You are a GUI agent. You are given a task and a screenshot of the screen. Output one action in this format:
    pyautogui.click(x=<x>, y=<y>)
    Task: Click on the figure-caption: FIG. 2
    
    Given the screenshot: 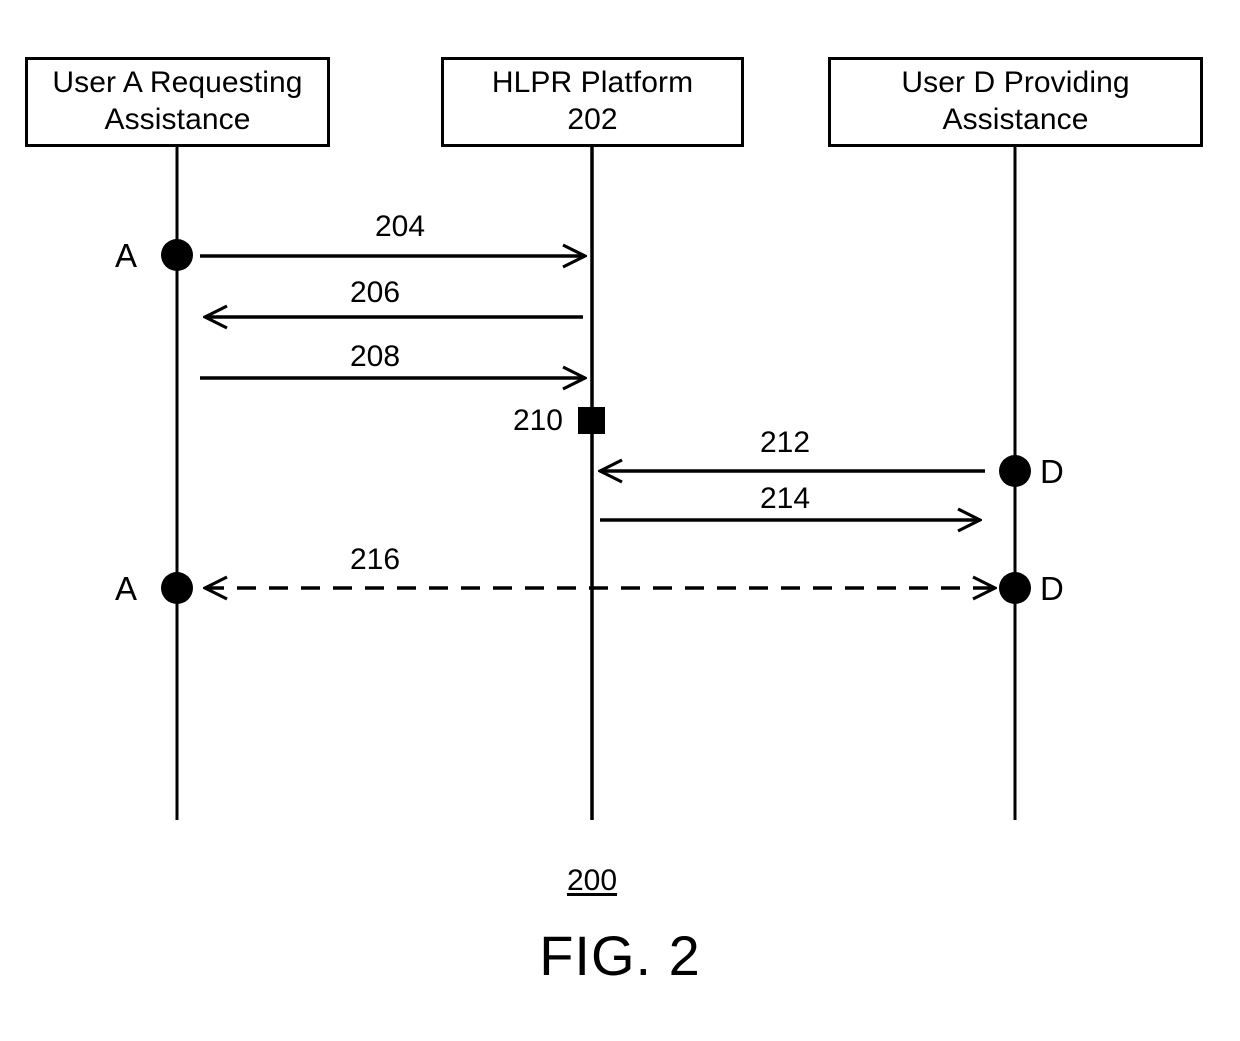 What is the action you would take?
    pyautogui.click(x=620, y=955)
    